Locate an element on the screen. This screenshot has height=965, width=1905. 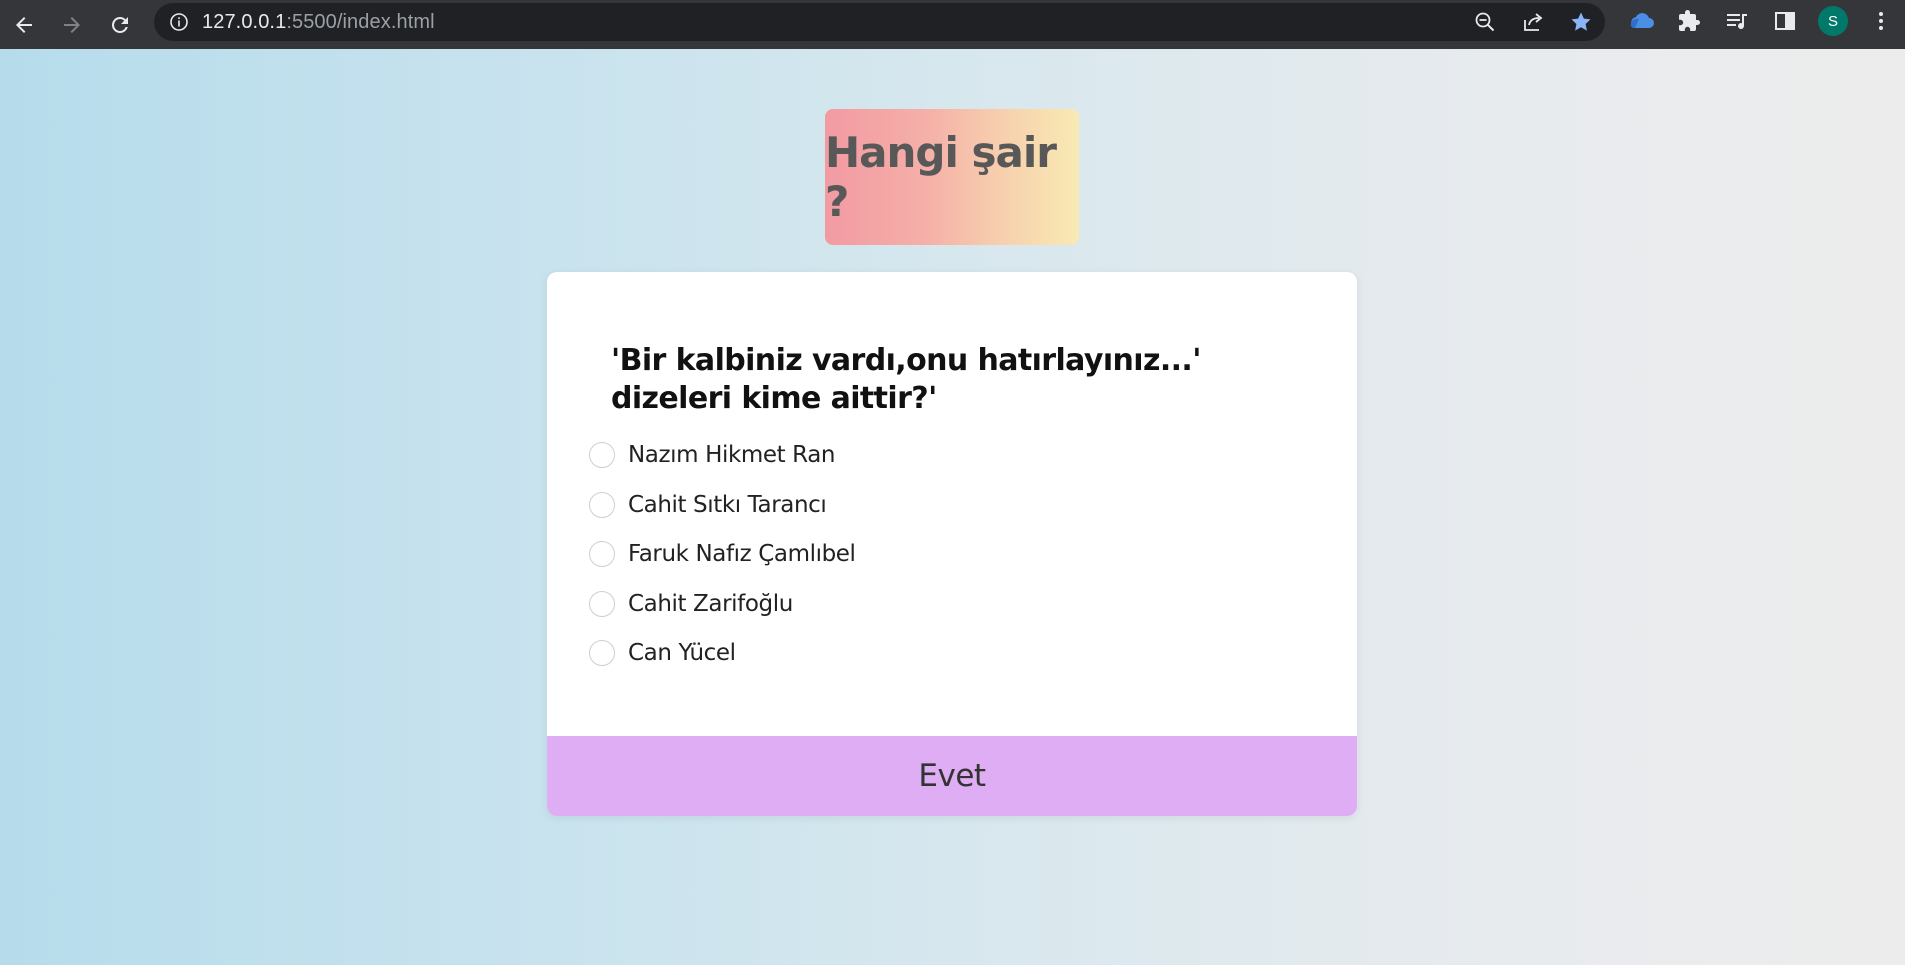
zoom-out-icon is located at coordinates (1485, 22).